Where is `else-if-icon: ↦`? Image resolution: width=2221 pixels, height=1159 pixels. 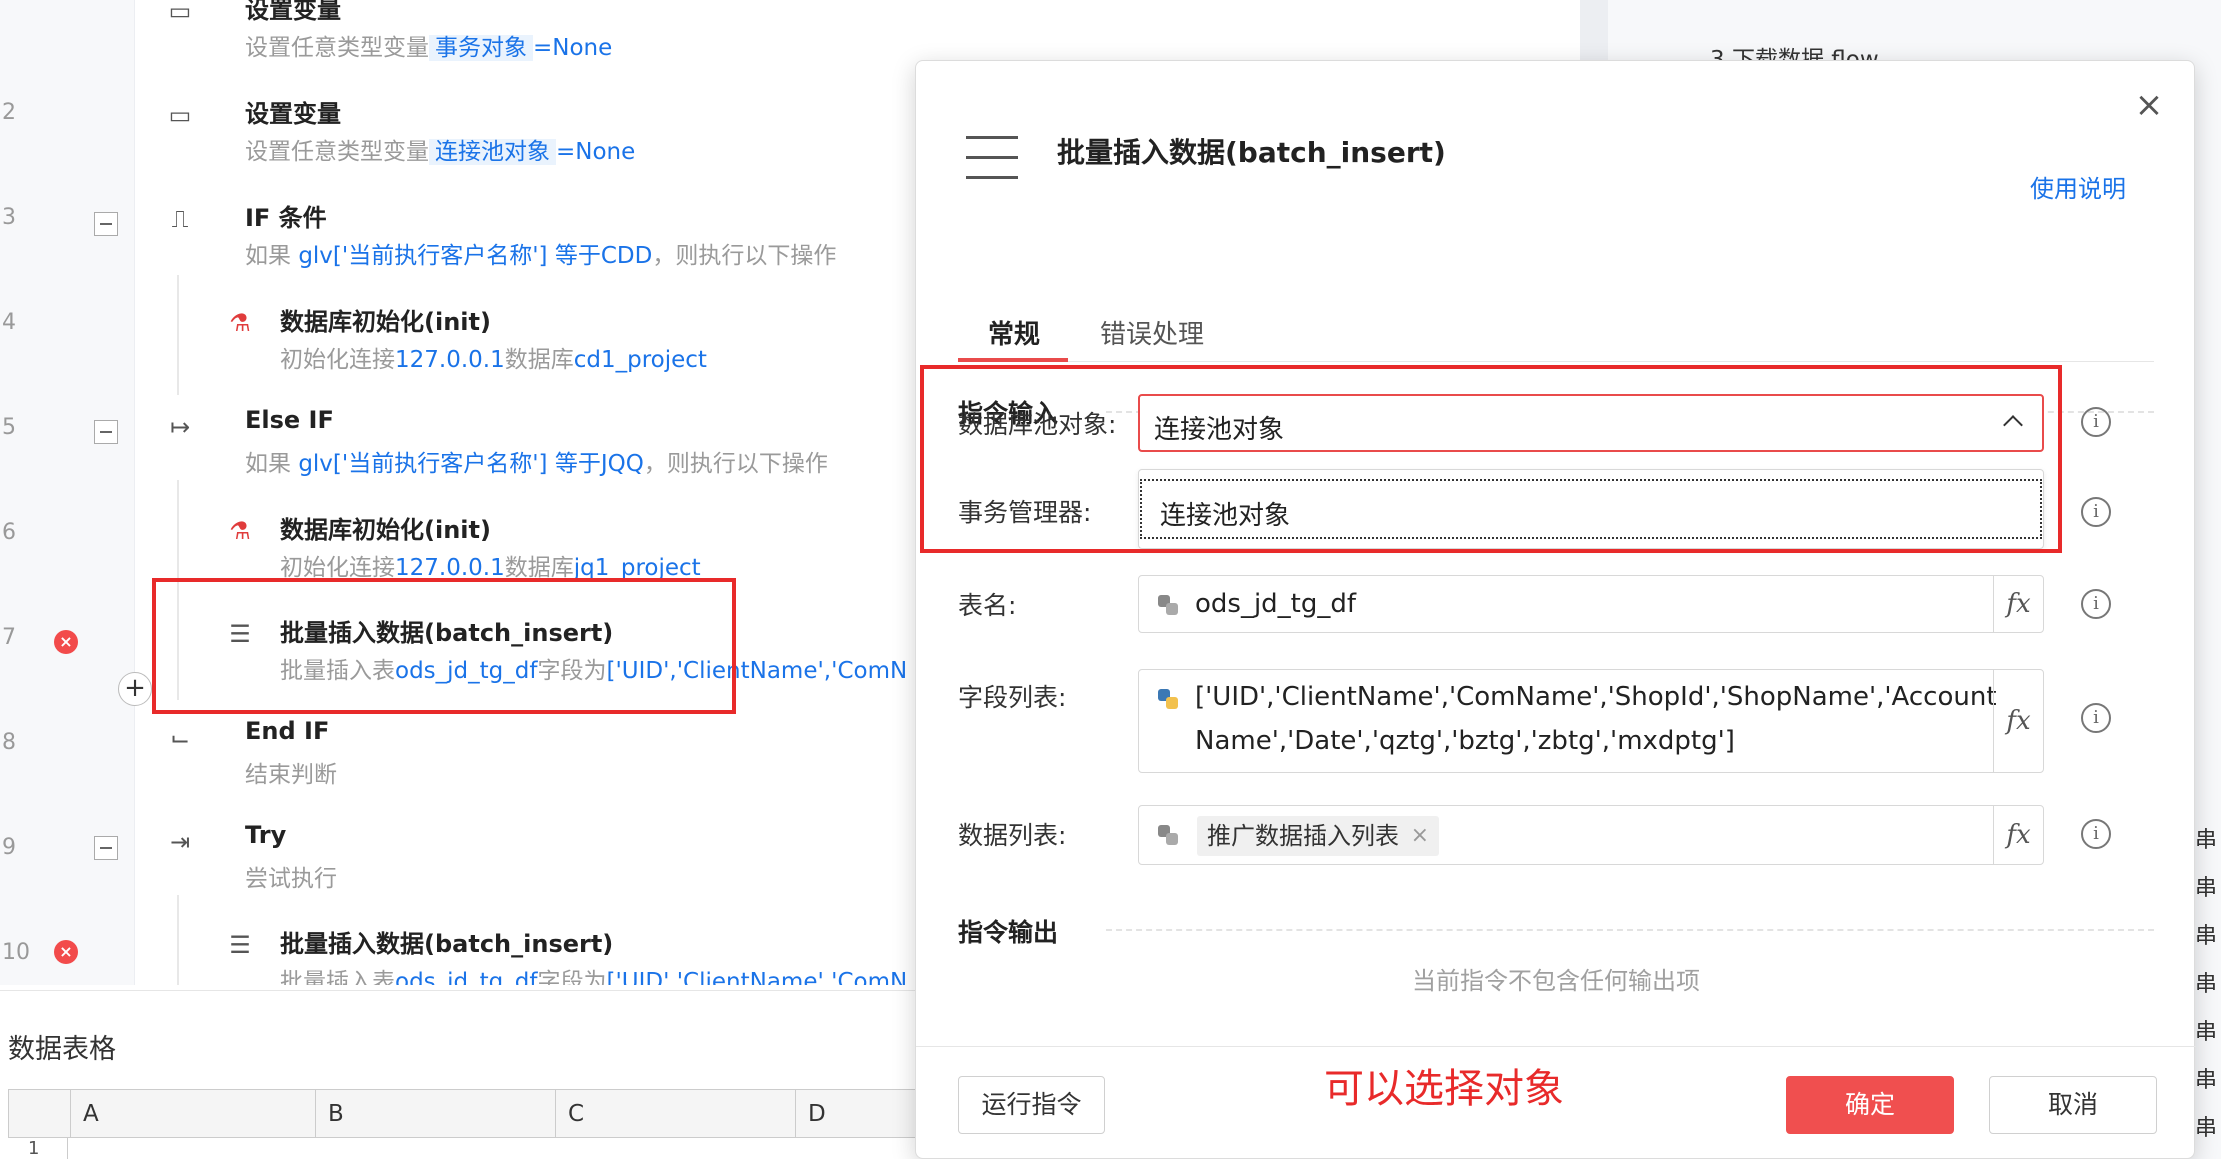 else-if-icon: ↦ is located at coordinates (180, 427).